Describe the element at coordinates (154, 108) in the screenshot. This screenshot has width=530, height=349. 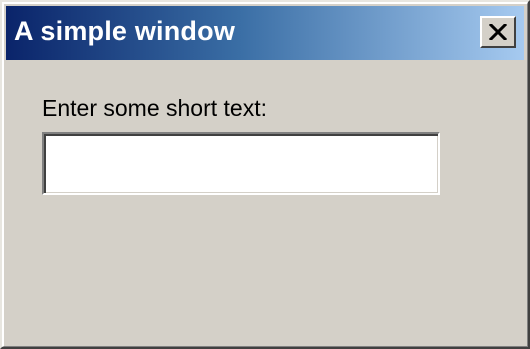
I see `short-text-label: Enter some short text:` at that location.